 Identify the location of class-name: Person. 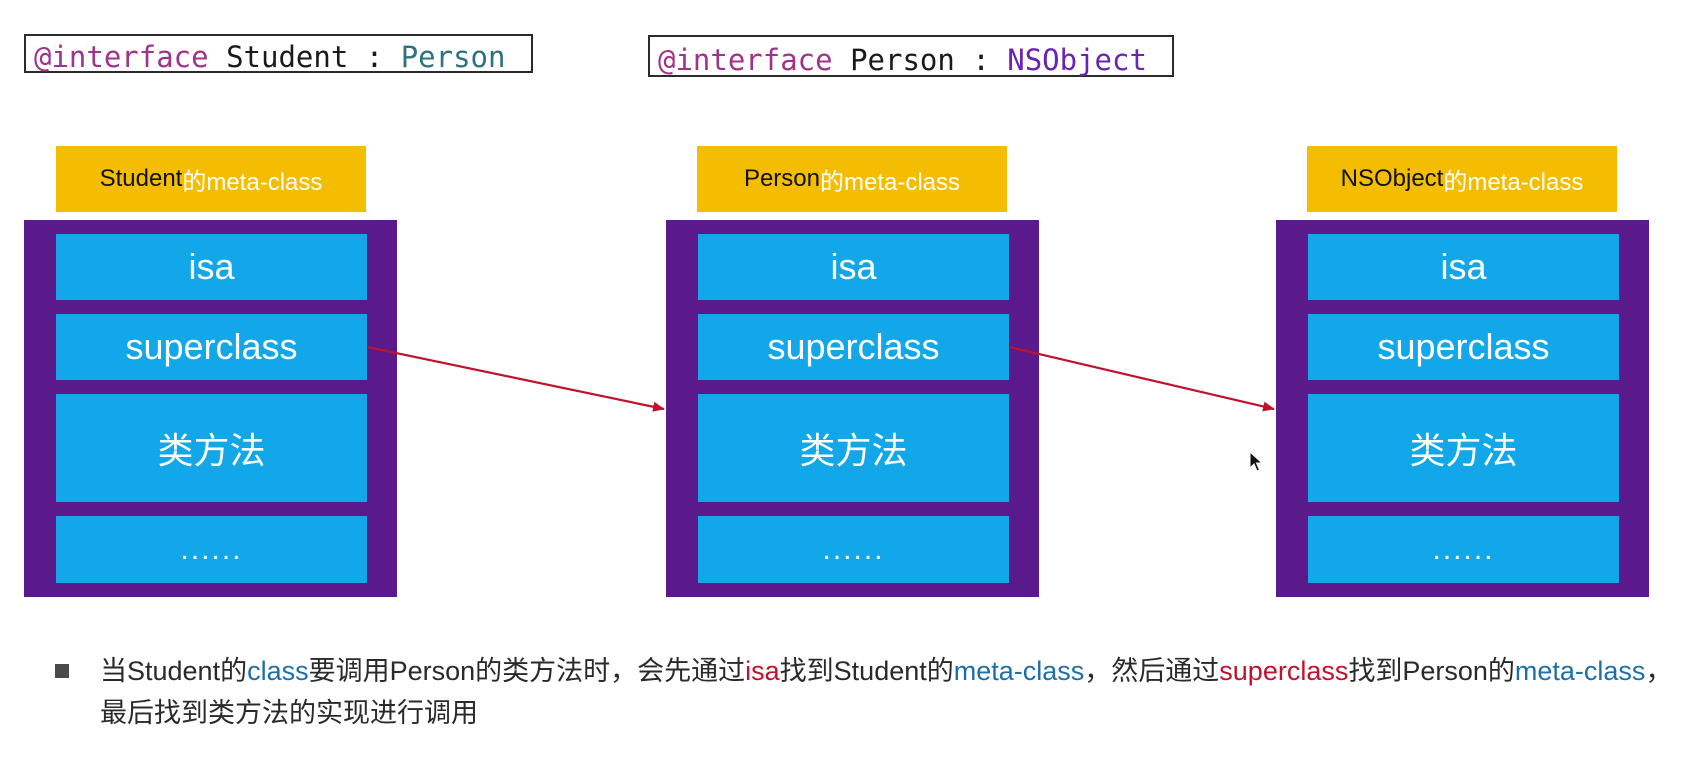
(902, 60).